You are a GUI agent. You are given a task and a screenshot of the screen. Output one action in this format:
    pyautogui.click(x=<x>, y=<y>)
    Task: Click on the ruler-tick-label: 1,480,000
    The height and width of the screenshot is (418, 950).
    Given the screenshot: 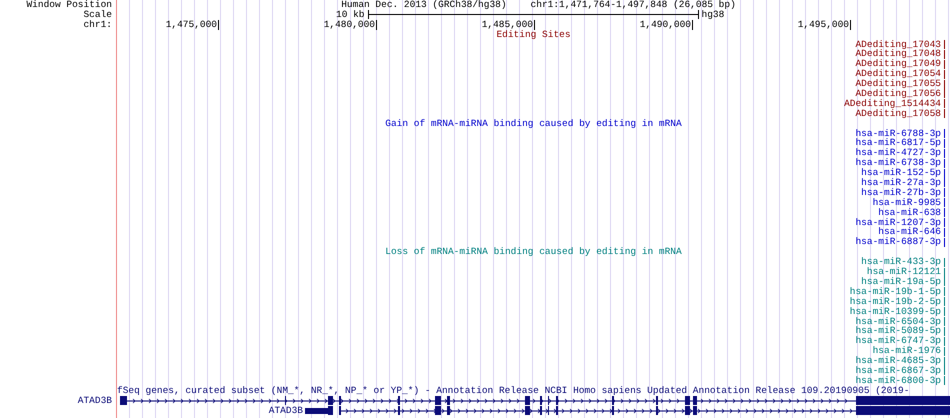 What is the action you would take?
    pyautogui.click(x=298, y=25)
    